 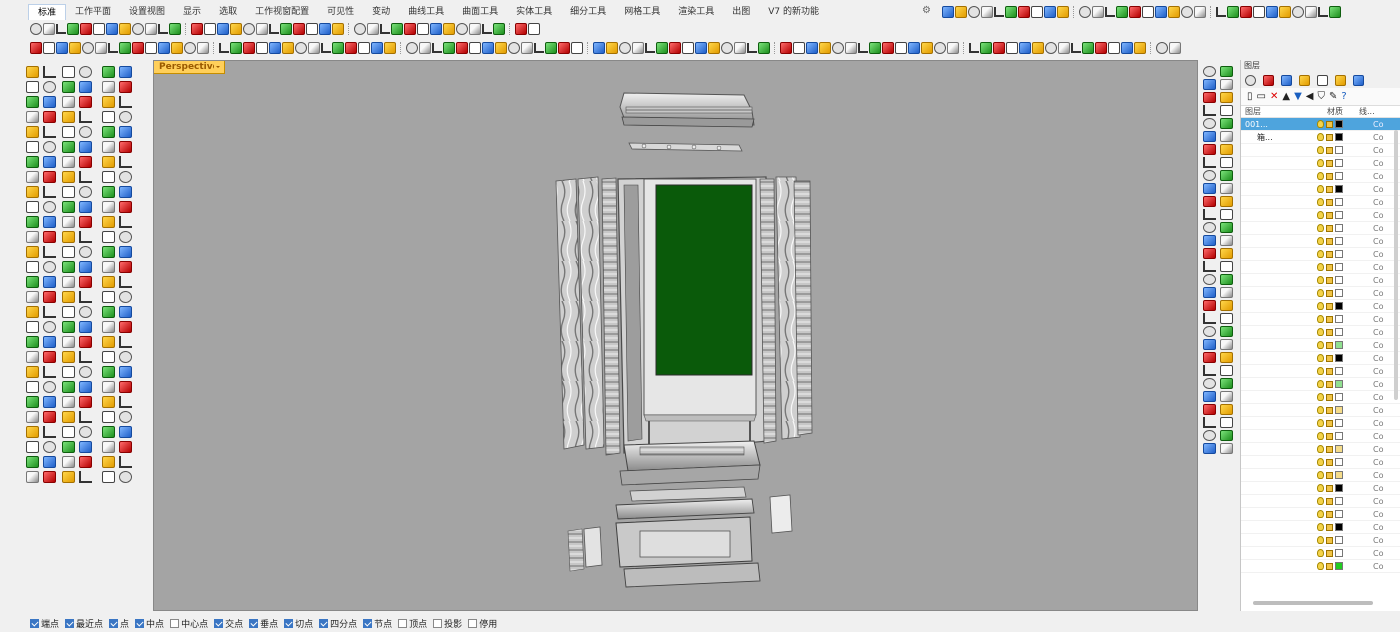 I want to click on delete-layer-icon: ✕, so click(x=1274, y=97).